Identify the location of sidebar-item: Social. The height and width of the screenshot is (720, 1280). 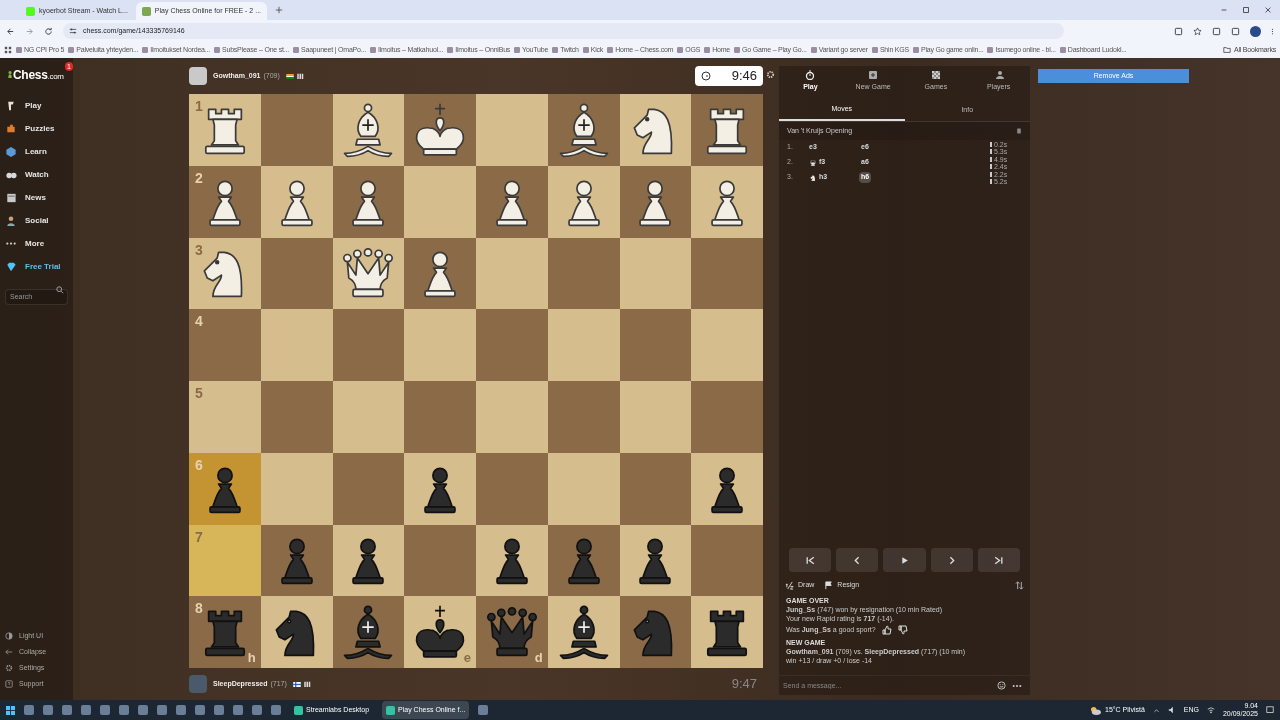
(36, 220).